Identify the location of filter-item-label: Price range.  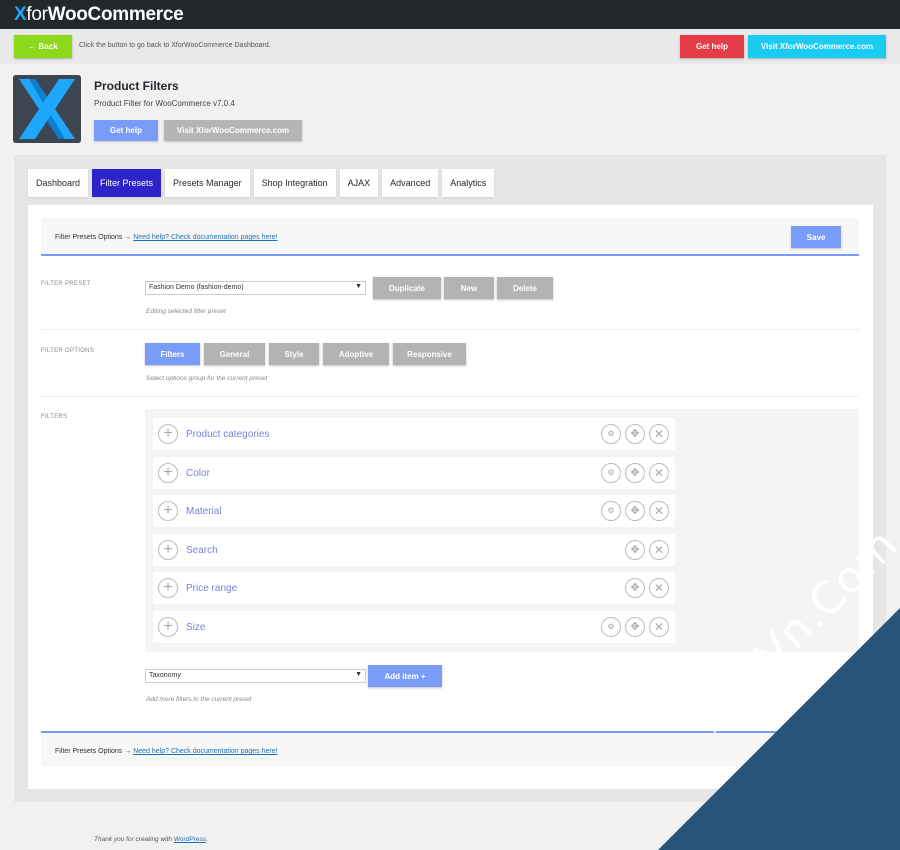
(212, 588).